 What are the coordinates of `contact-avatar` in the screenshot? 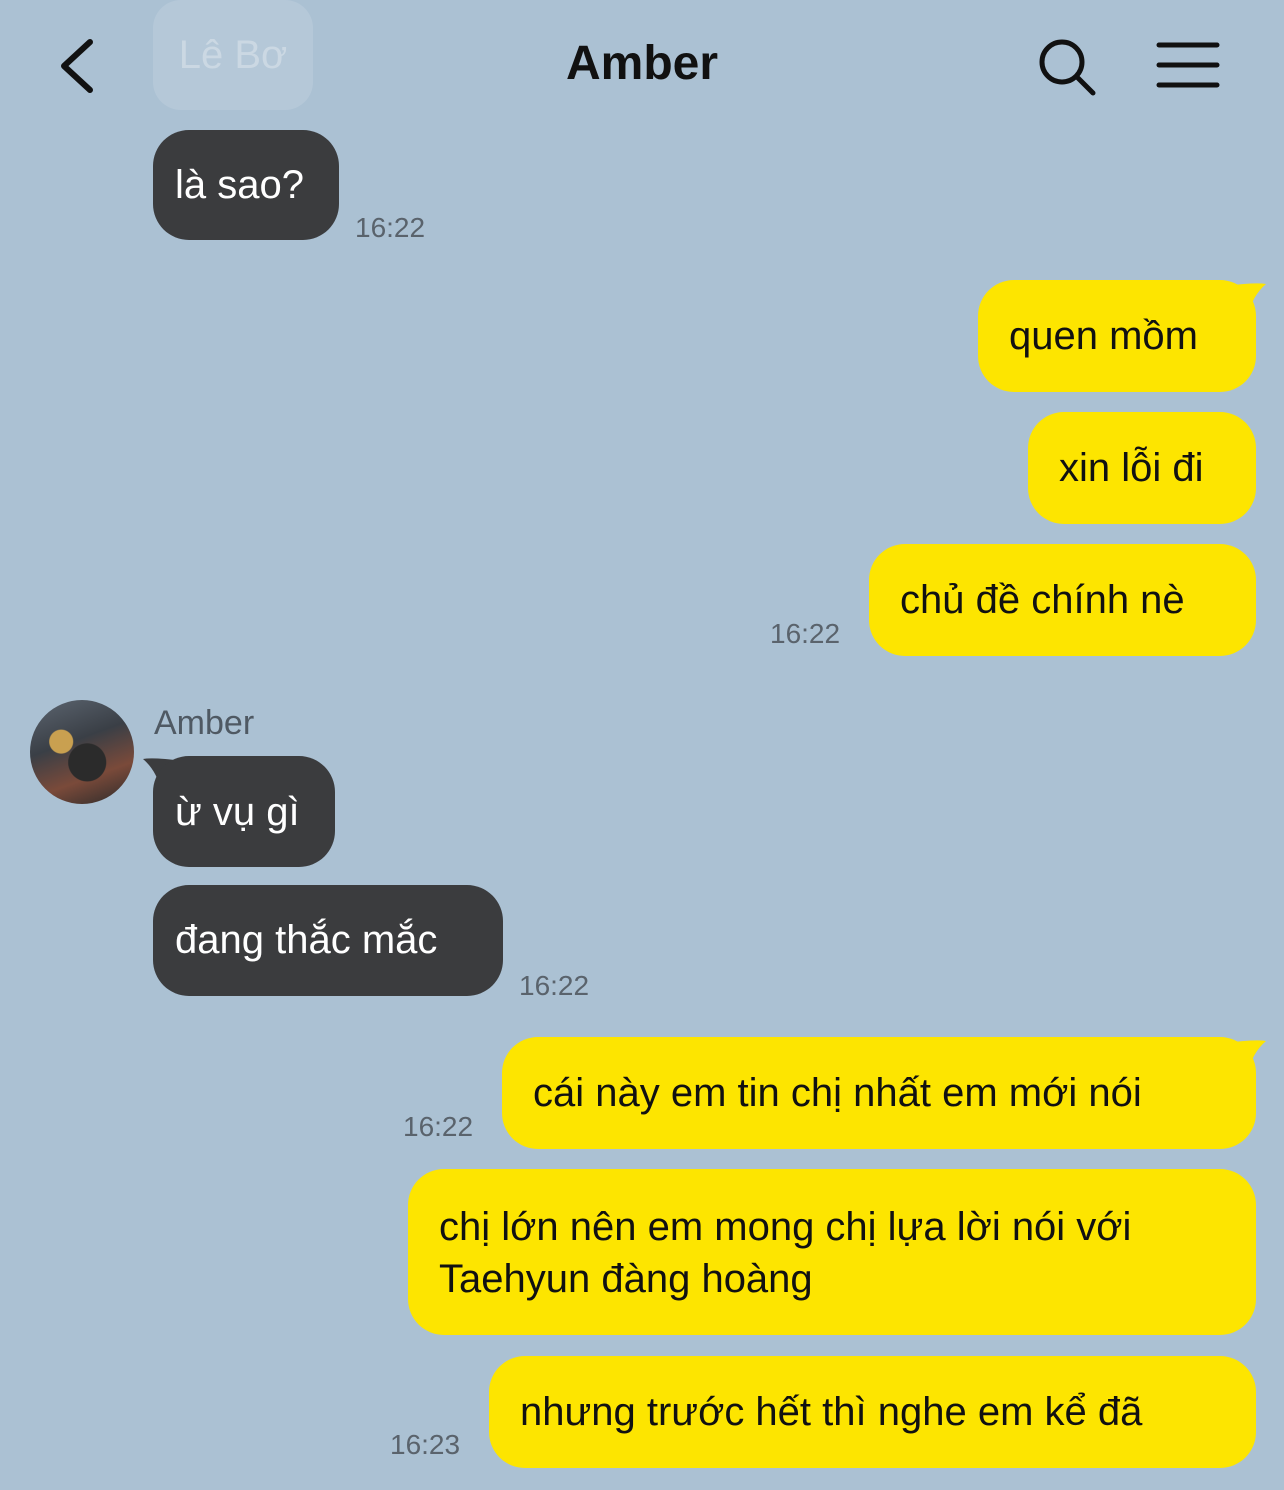 It's located at (82, 752).